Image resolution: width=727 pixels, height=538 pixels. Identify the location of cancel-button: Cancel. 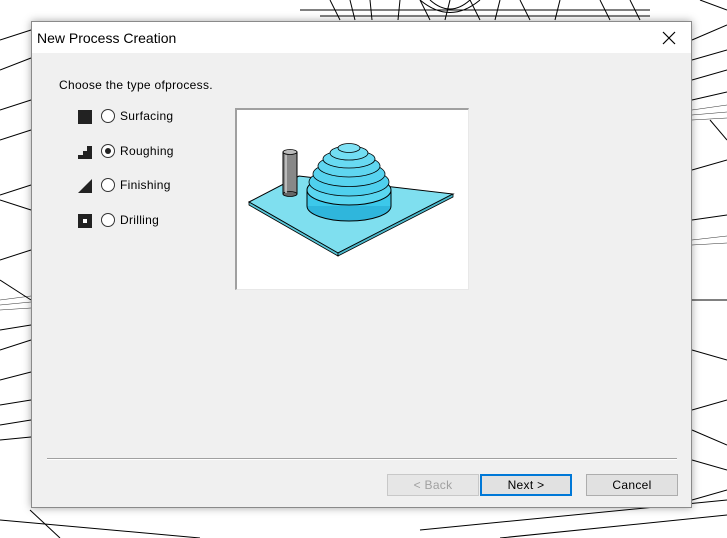
(632, 485).